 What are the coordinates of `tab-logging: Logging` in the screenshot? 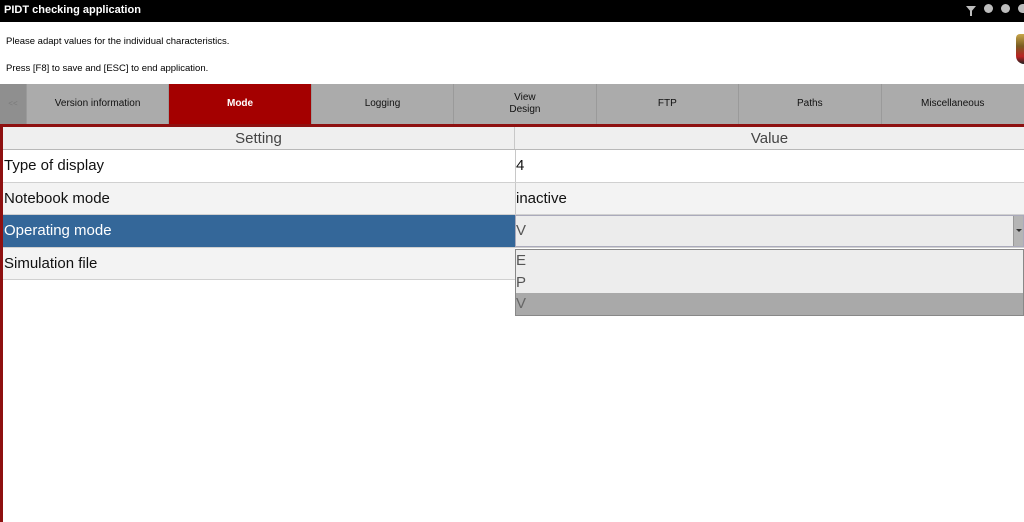 It's located at (383, 104).